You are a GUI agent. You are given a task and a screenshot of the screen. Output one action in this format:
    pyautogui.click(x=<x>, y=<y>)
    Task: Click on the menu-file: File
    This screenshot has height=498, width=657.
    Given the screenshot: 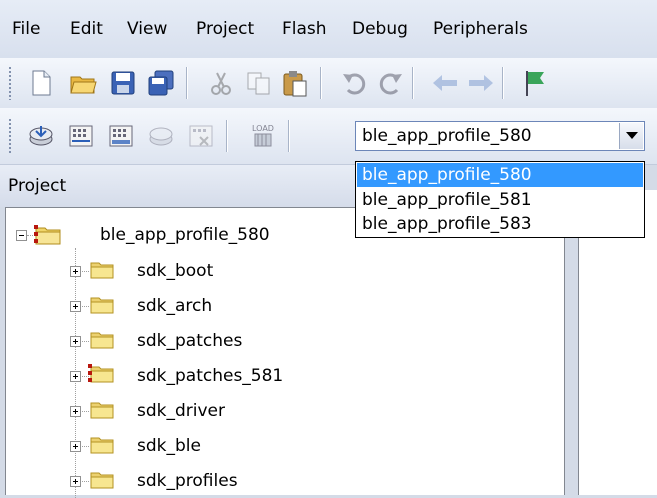 What is the action you would take?
    pyautogui.click(x=26, y=29)
    